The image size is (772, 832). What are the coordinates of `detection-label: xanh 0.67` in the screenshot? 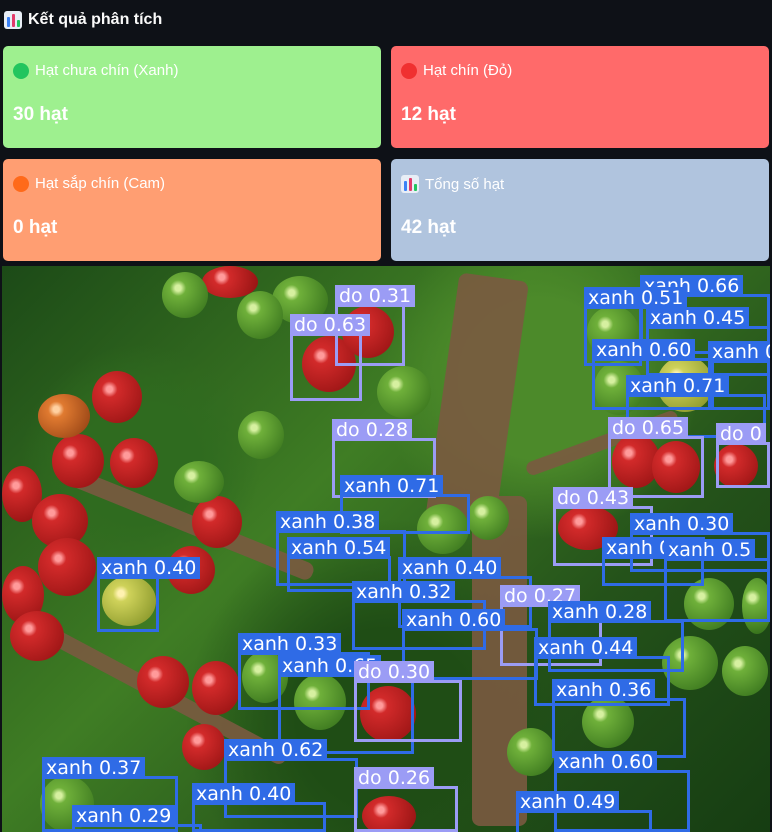 It's located at (739, 352).